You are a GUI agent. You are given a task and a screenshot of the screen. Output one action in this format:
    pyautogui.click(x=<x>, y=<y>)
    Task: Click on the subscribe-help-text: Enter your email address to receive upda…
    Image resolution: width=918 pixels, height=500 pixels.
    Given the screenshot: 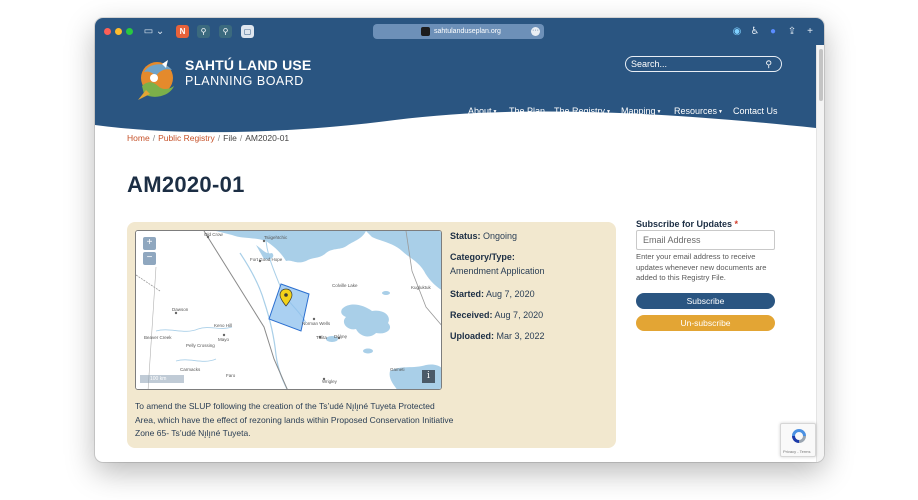 What is the action you would take?
    pyautogui.click(x=701, y=267)
    